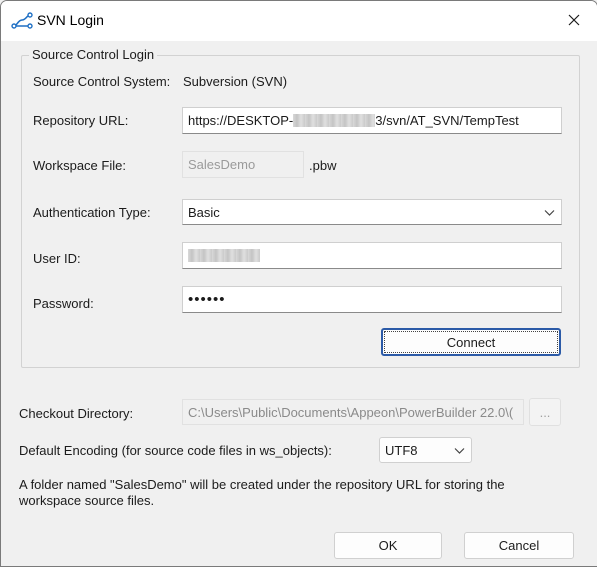 This screenshot has height=567, width=597. What do you see at coordinates (401, 450) in the screenshot?
I see `default-encoding-value: UTF8` at bounding box center [401, 450].